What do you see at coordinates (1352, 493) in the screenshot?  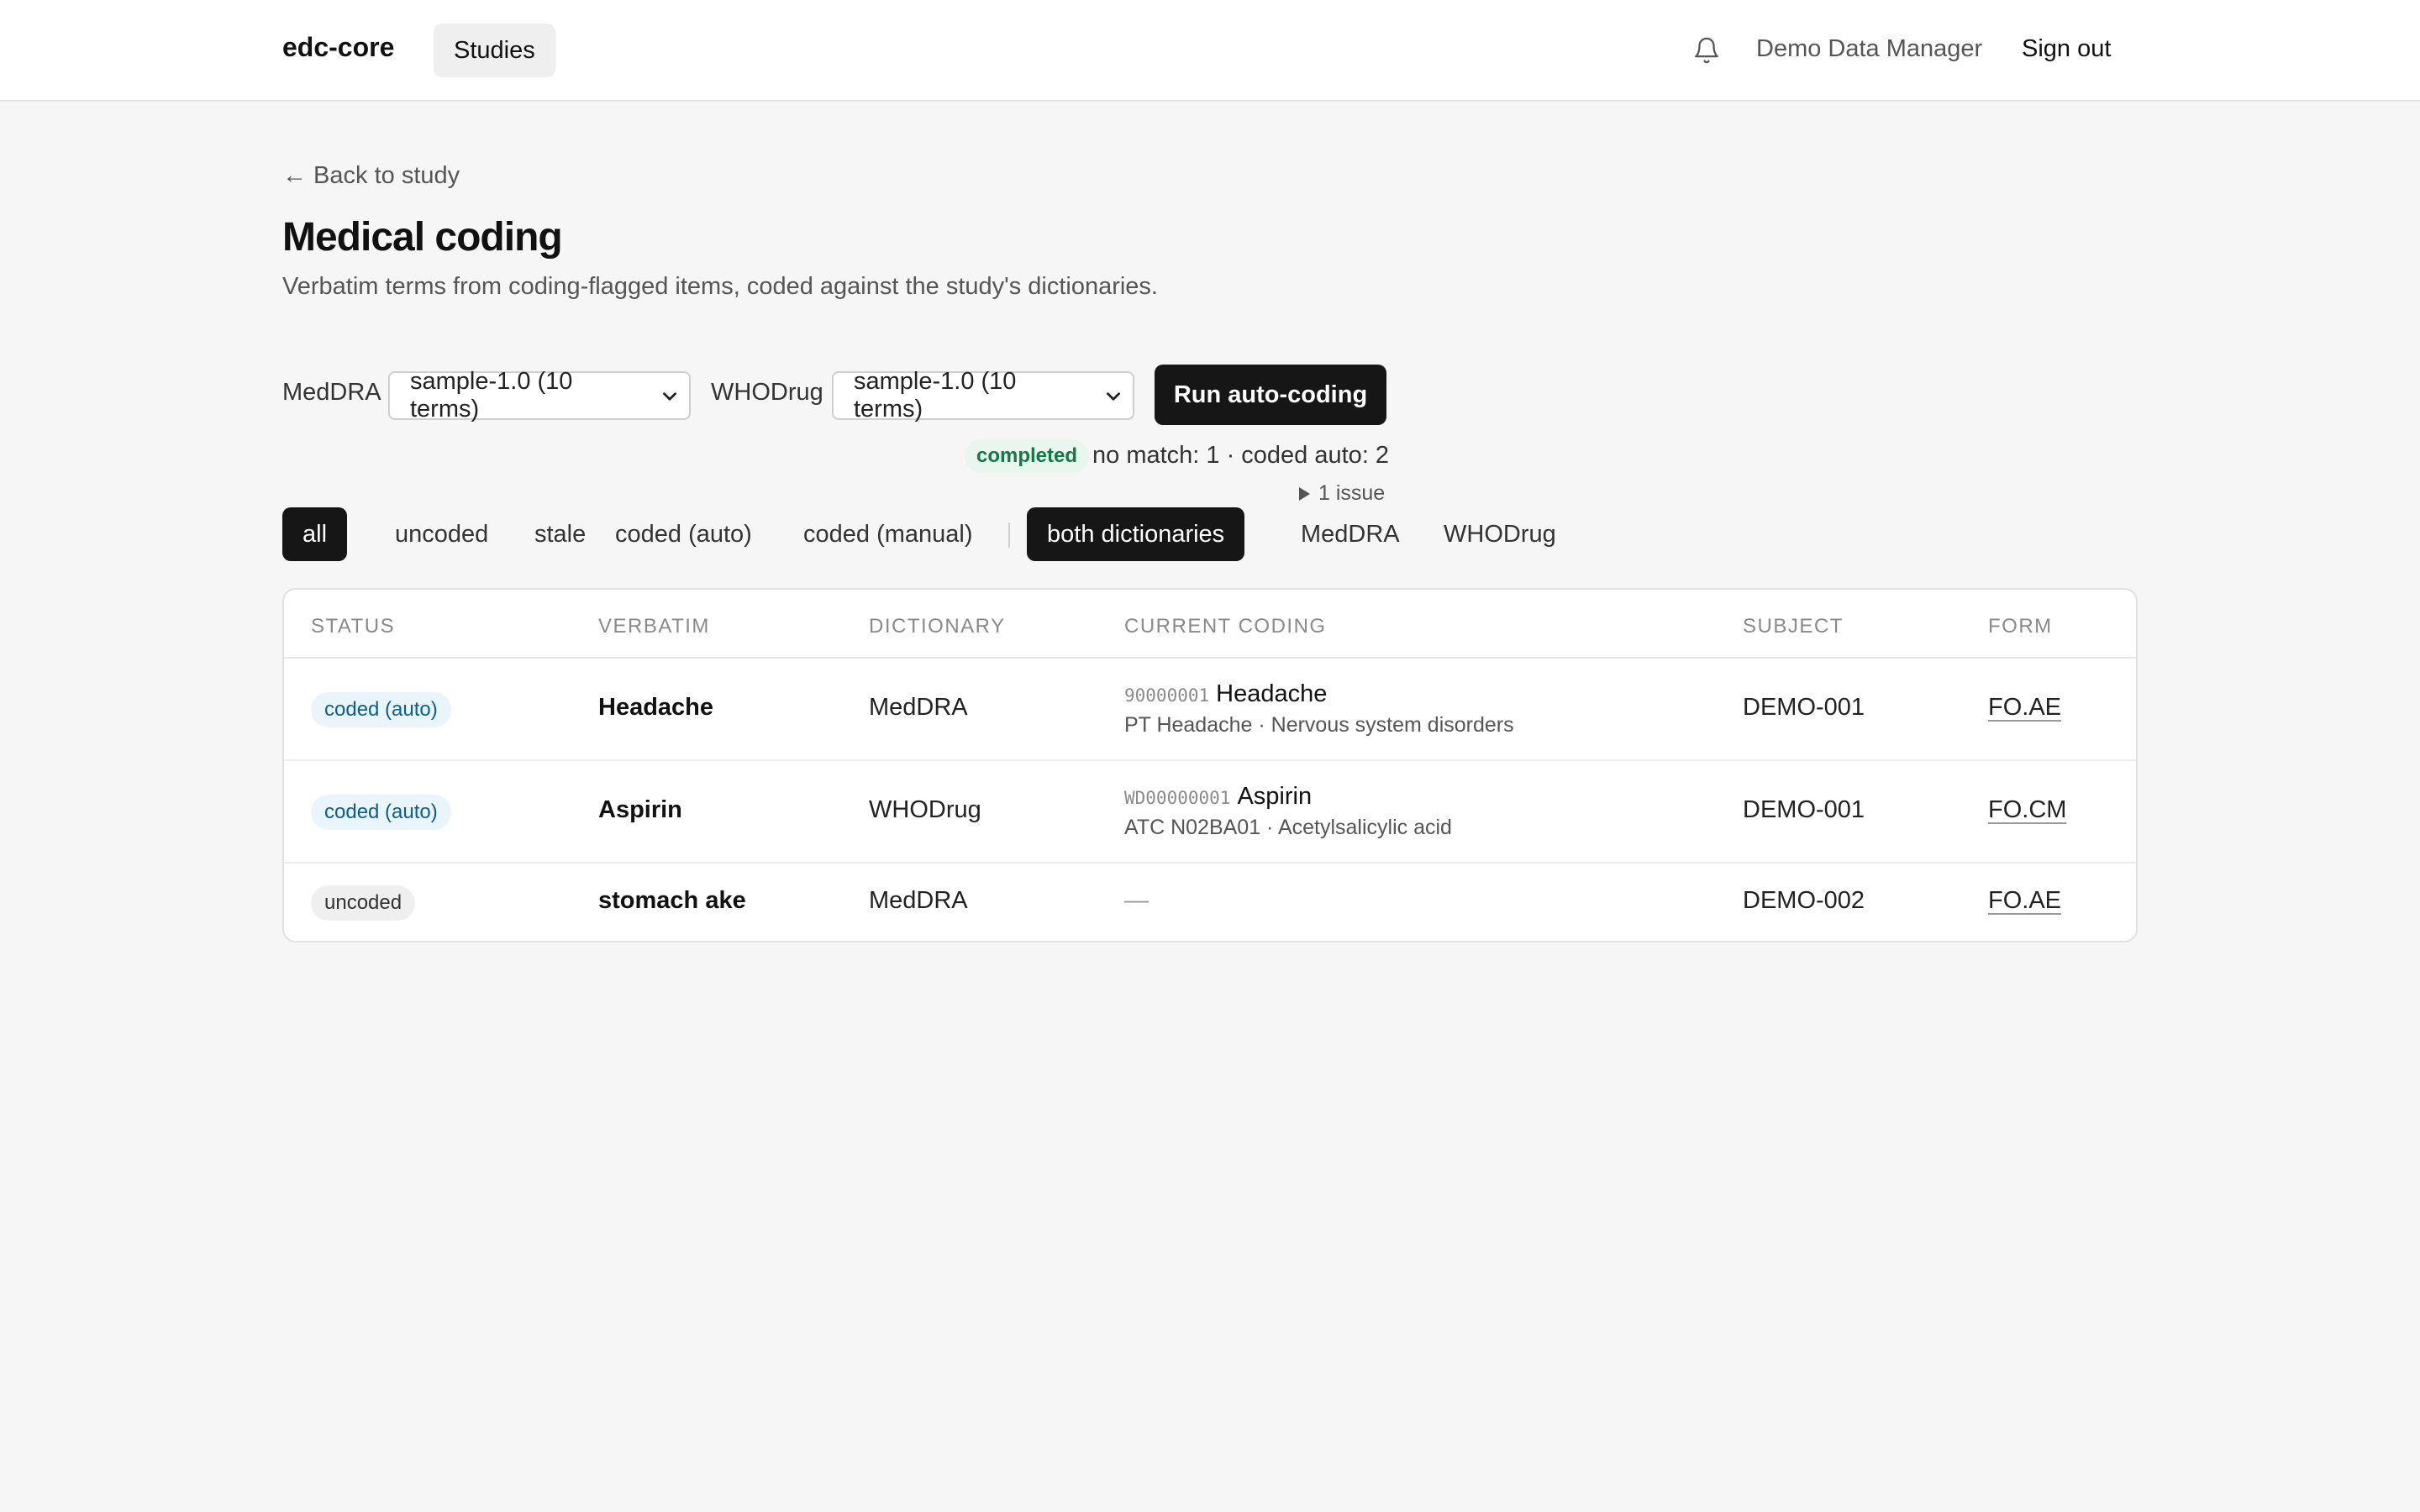 I see `issues-label: 1 issue` at bounding box center [1352, 493].